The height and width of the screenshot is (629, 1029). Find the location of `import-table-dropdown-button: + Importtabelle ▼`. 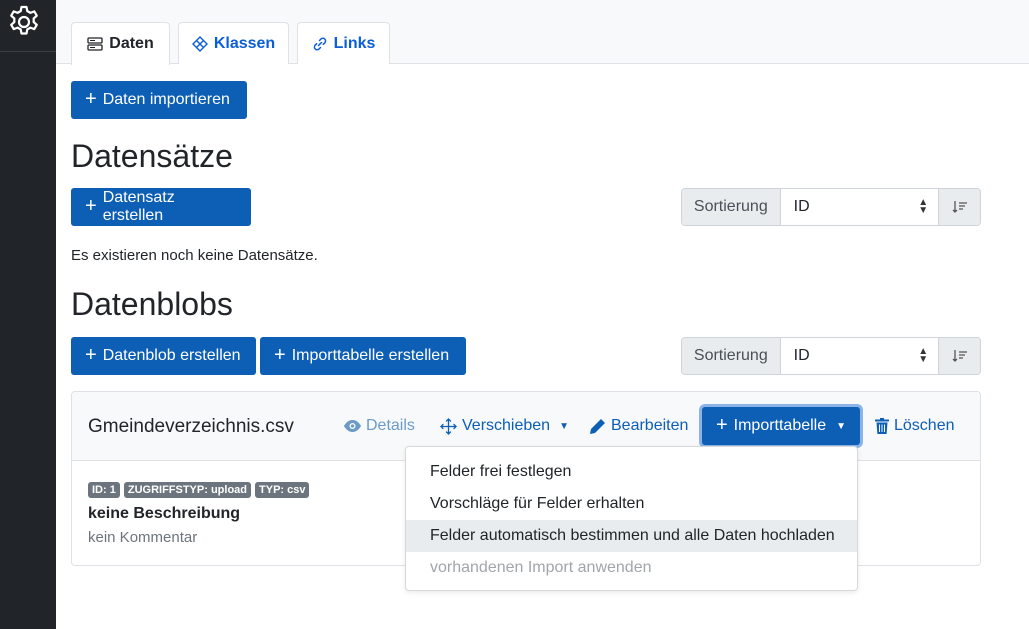

import-table-dropdown-button: + Importtabelle ▼ is located at coordinates (781, 426).